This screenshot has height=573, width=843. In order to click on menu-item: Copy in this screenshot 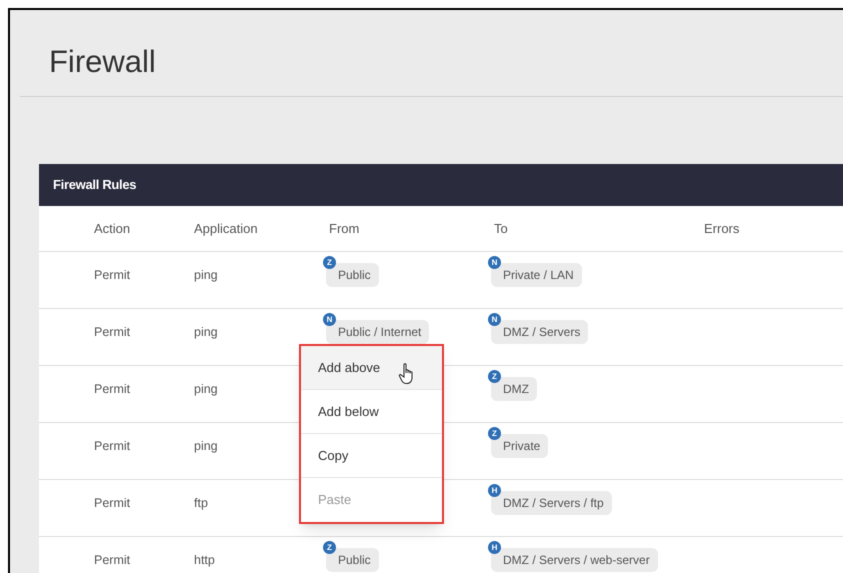, I will do `click(371, 456)`.